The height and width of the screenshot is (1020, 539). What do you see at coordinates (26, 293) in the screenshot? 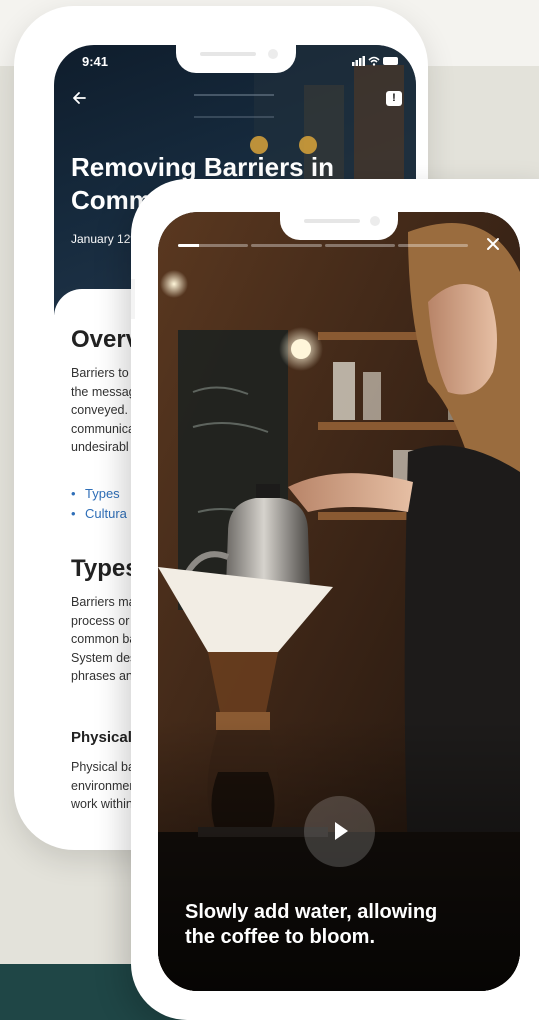
I see `phone-volume-down-button` at bounding box center [26, 293].